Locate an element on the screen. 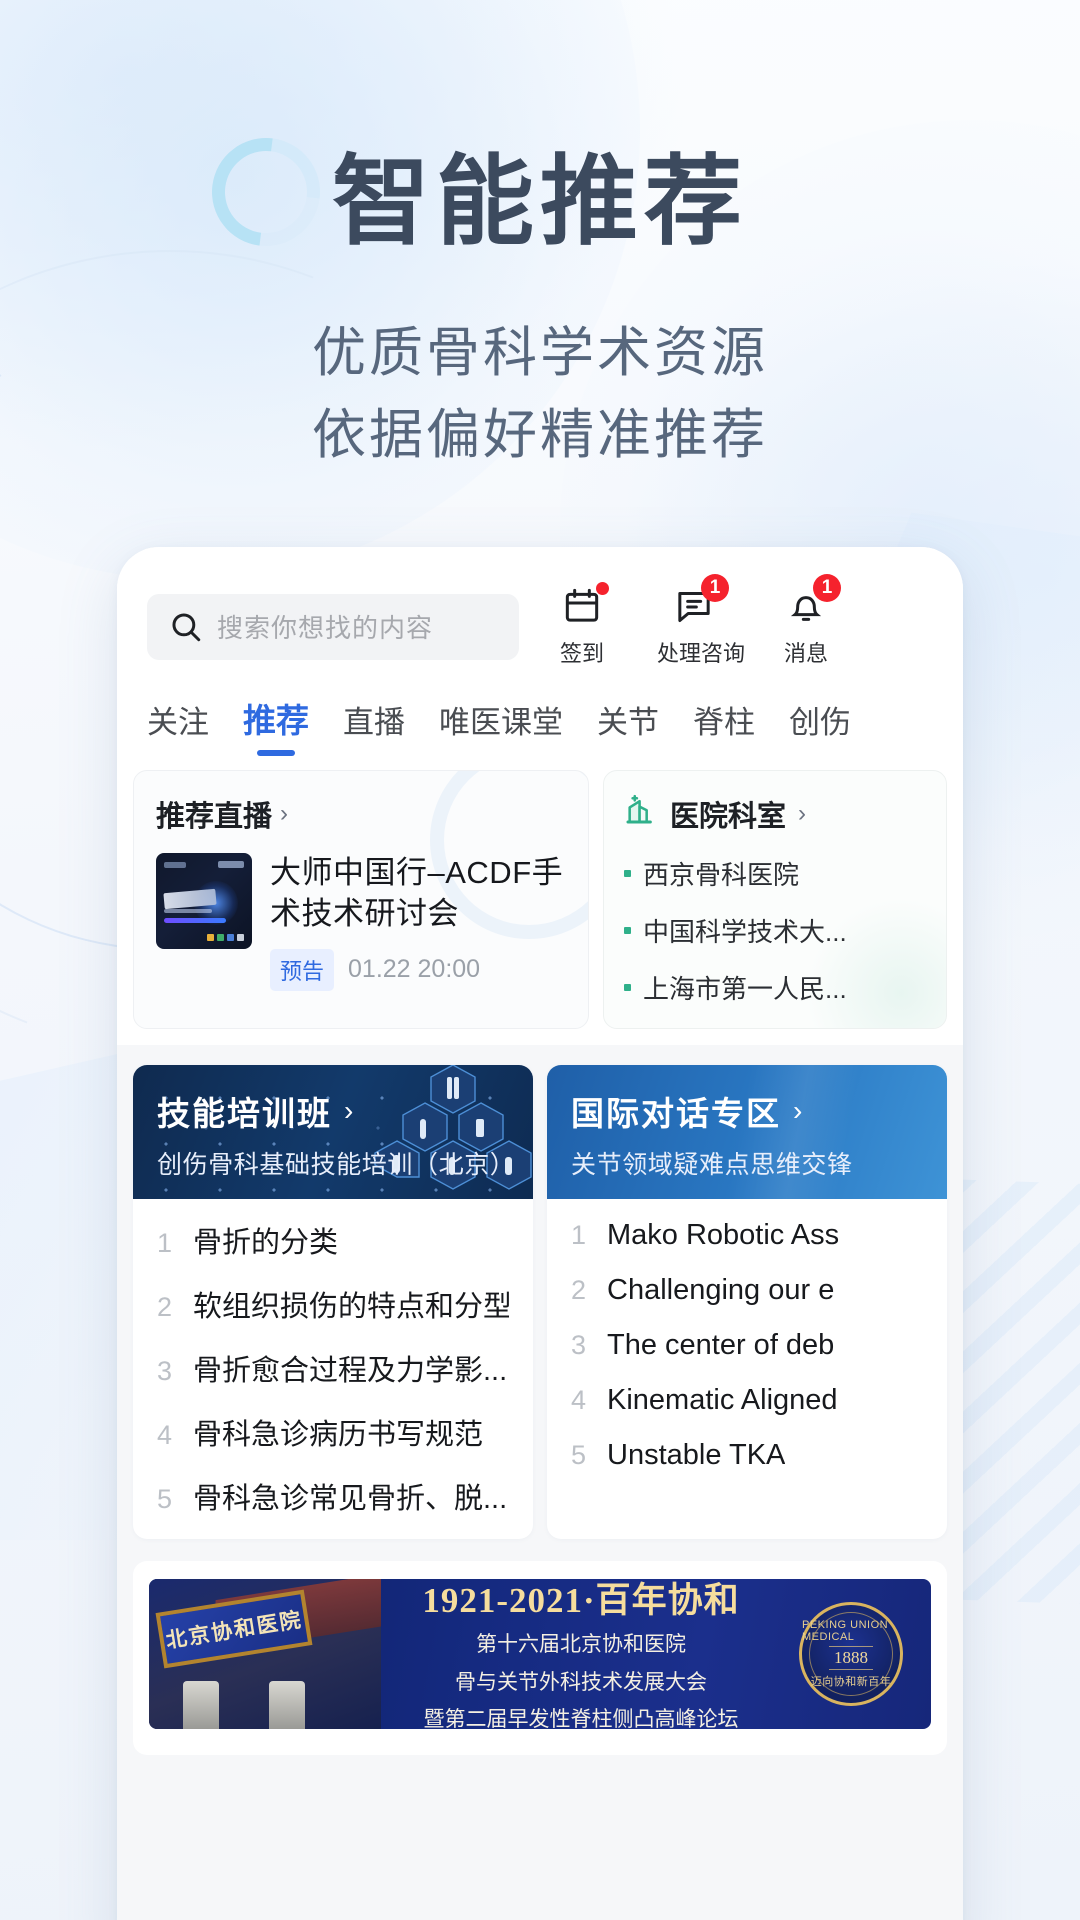  list-item: 3 The center of deb is located at coordinates (747, 1345).